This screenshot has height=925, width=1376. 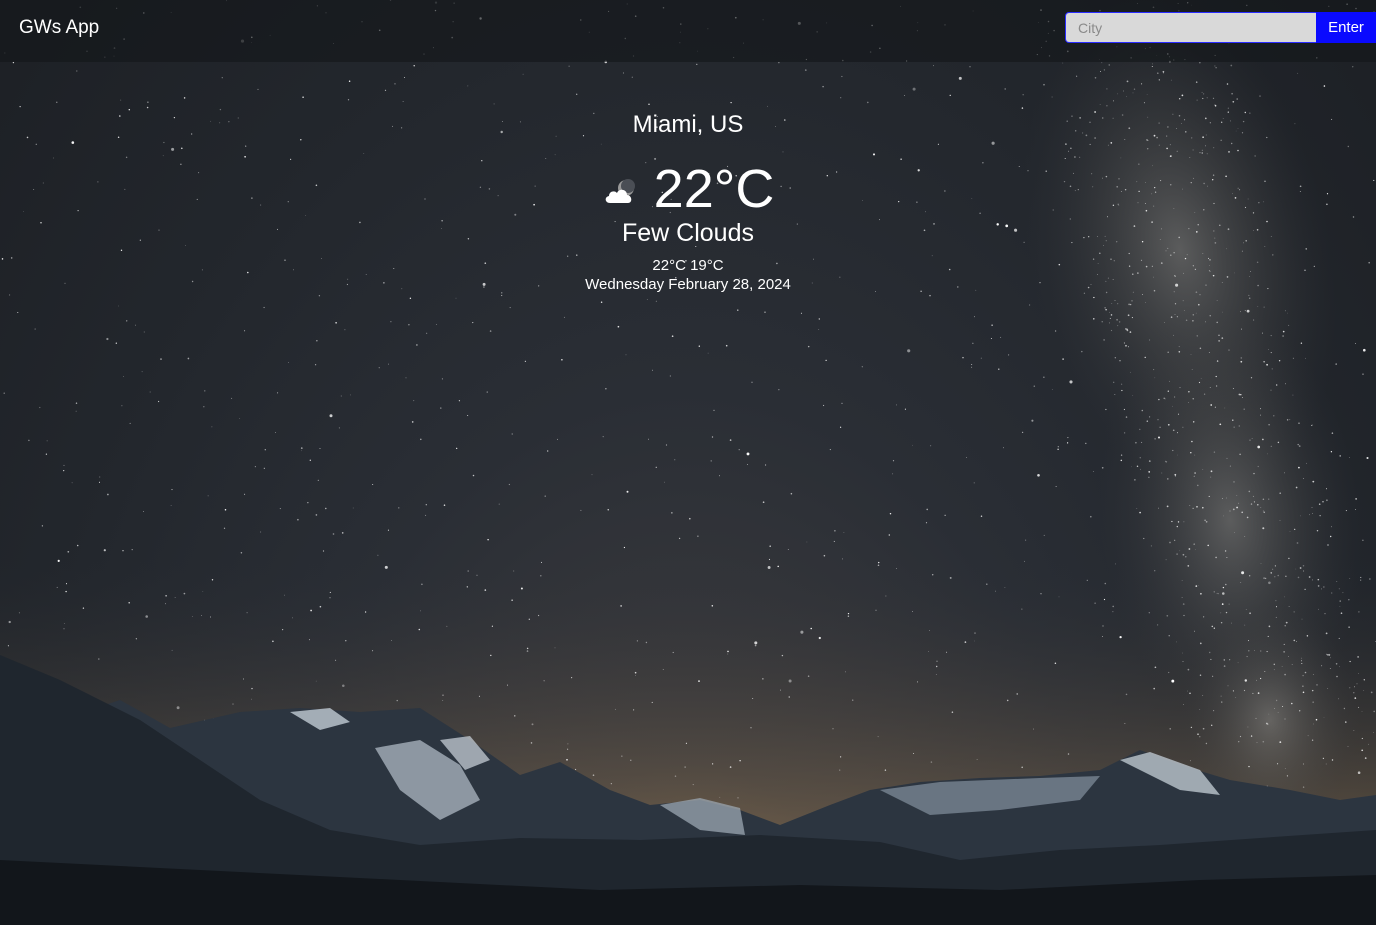 I want to click on current-date: Wednesday February 28, 2024, so click(x=688, y=284).